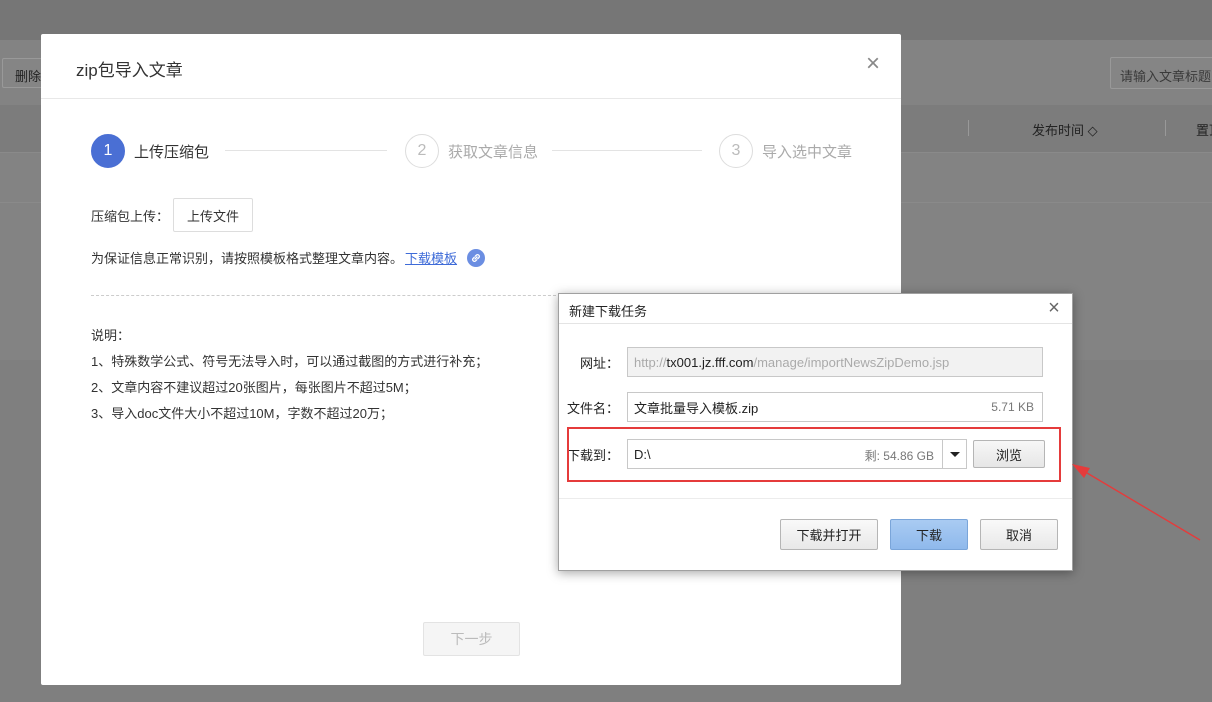 Image resolution: width=1212 pixels, height=702 pixels. I want to click on arrow-line, so click(1141, 505).